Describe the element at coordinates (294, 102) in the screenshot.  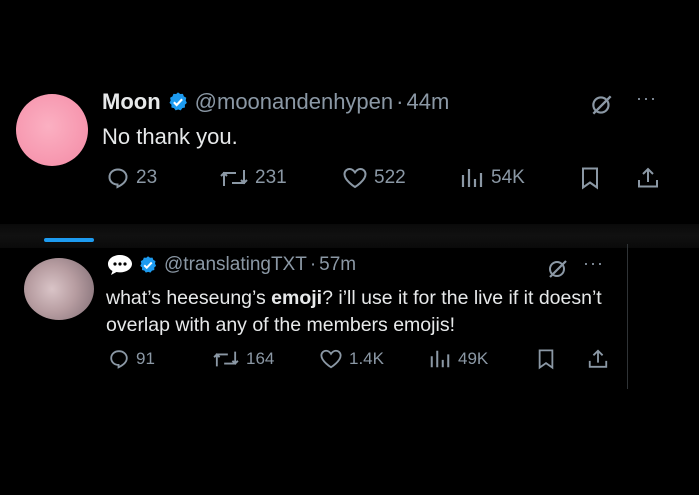
I see `user-handle: @moonandenhypen` at that location.